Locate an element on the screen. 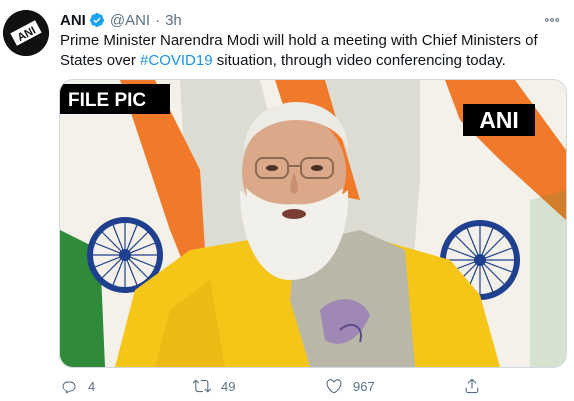 The width and height of the screenshot is (574, 401). badge-ani-text: ANI is located at coordinates (499, 120).